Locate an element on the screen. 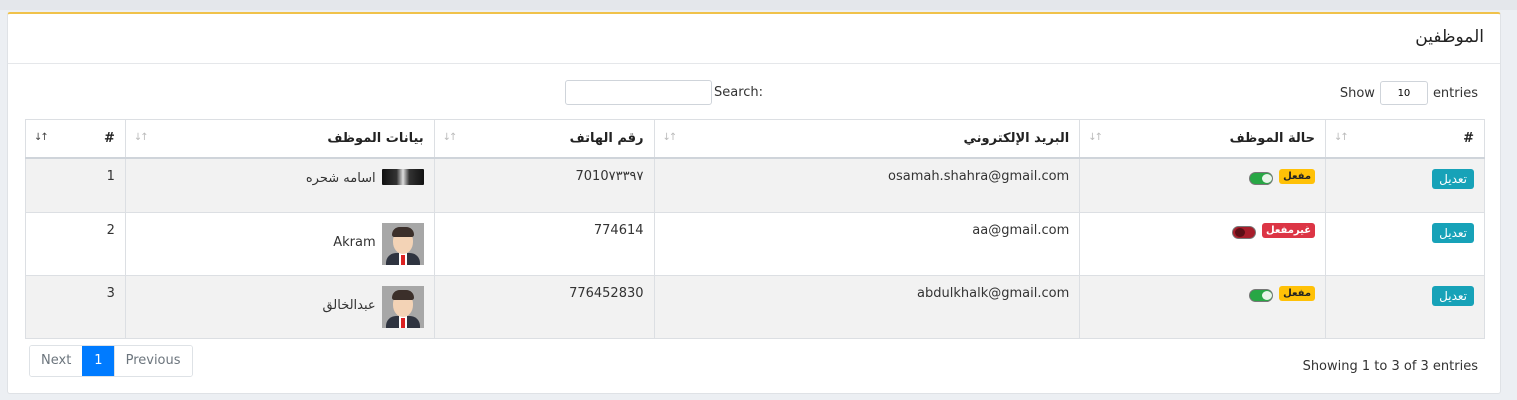 The height and width of the screenshot is (400, 1517). col-index: # ↑↓ is located at coordinates (75, 139).